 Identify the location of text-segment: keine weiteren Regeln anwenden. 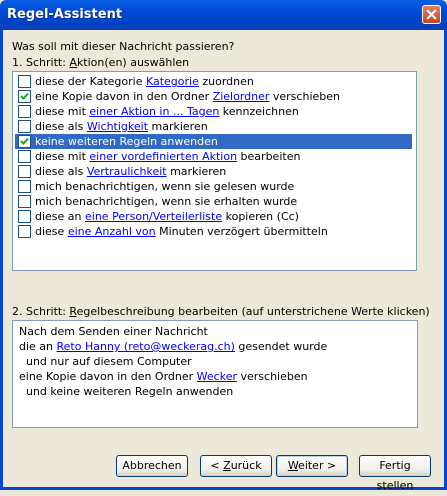
(126, 141).